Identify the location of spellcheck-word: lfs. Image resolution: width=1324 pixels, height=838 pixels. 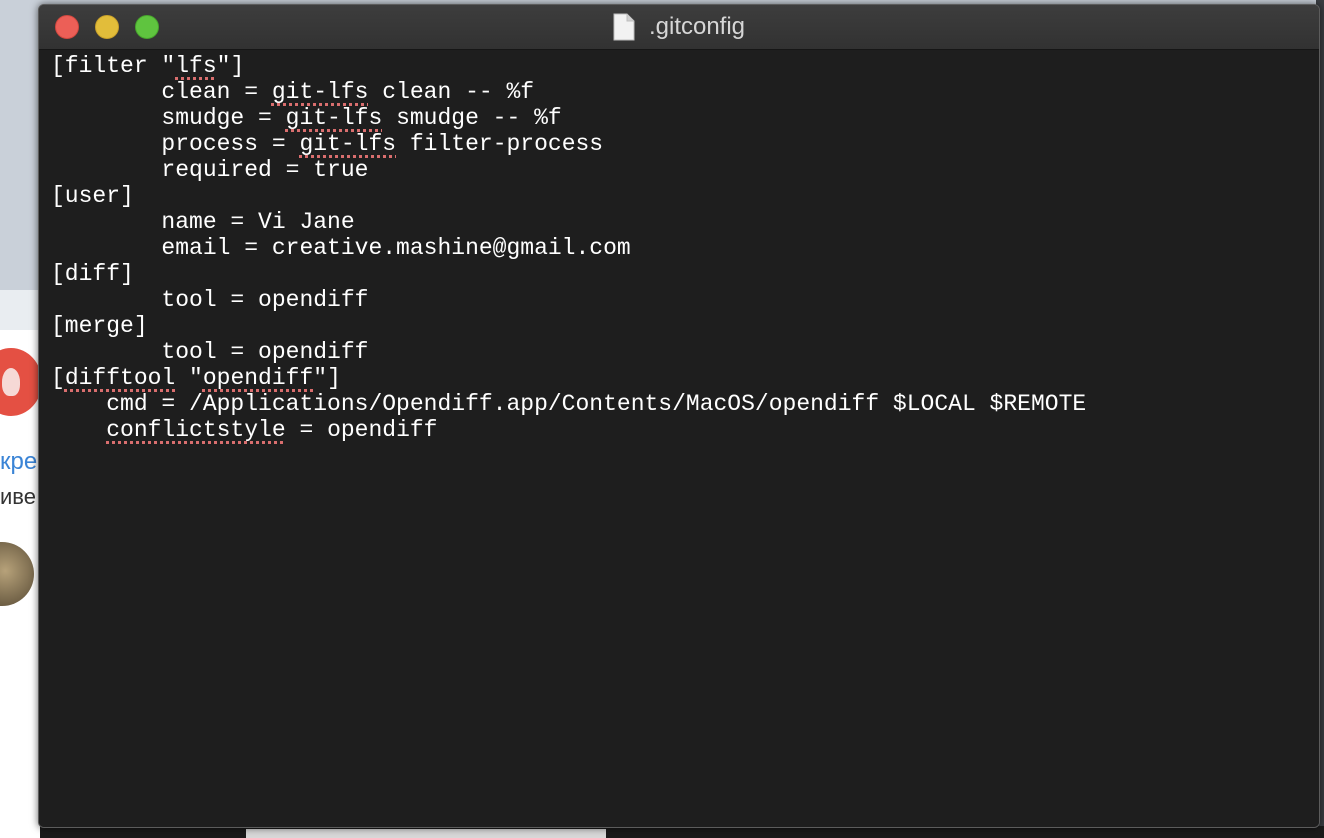
(196, 66).